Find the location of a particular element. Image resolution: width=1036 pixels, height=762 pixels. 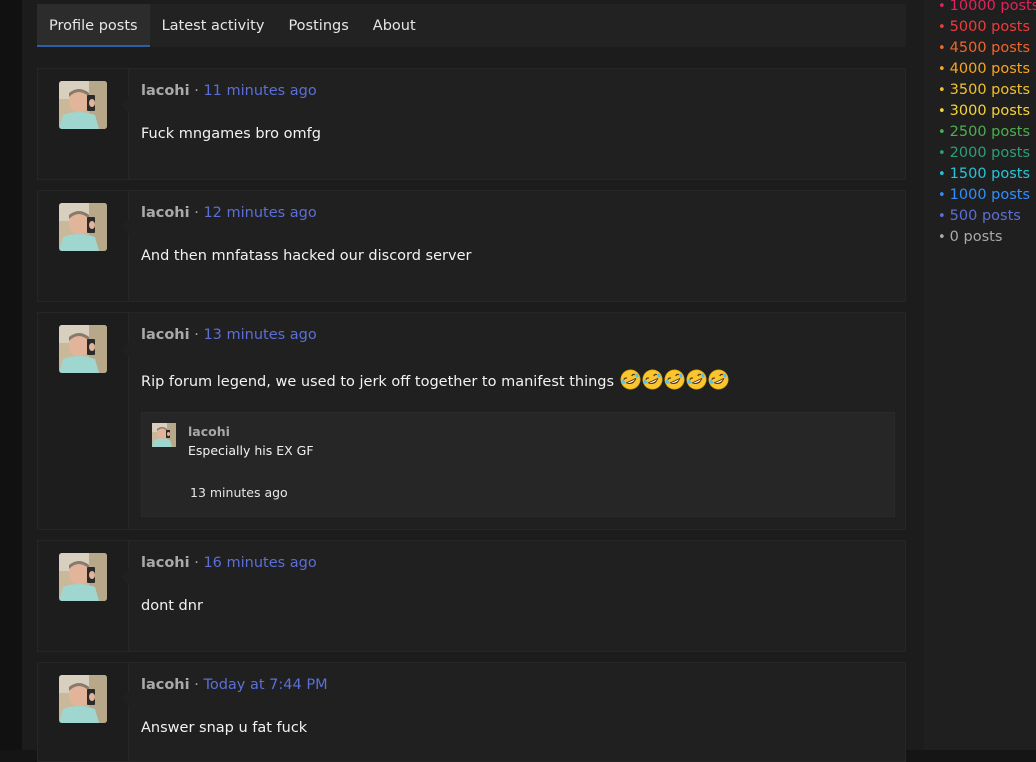

legend-item: • 4500 posts is located at coordinates (987, 48).